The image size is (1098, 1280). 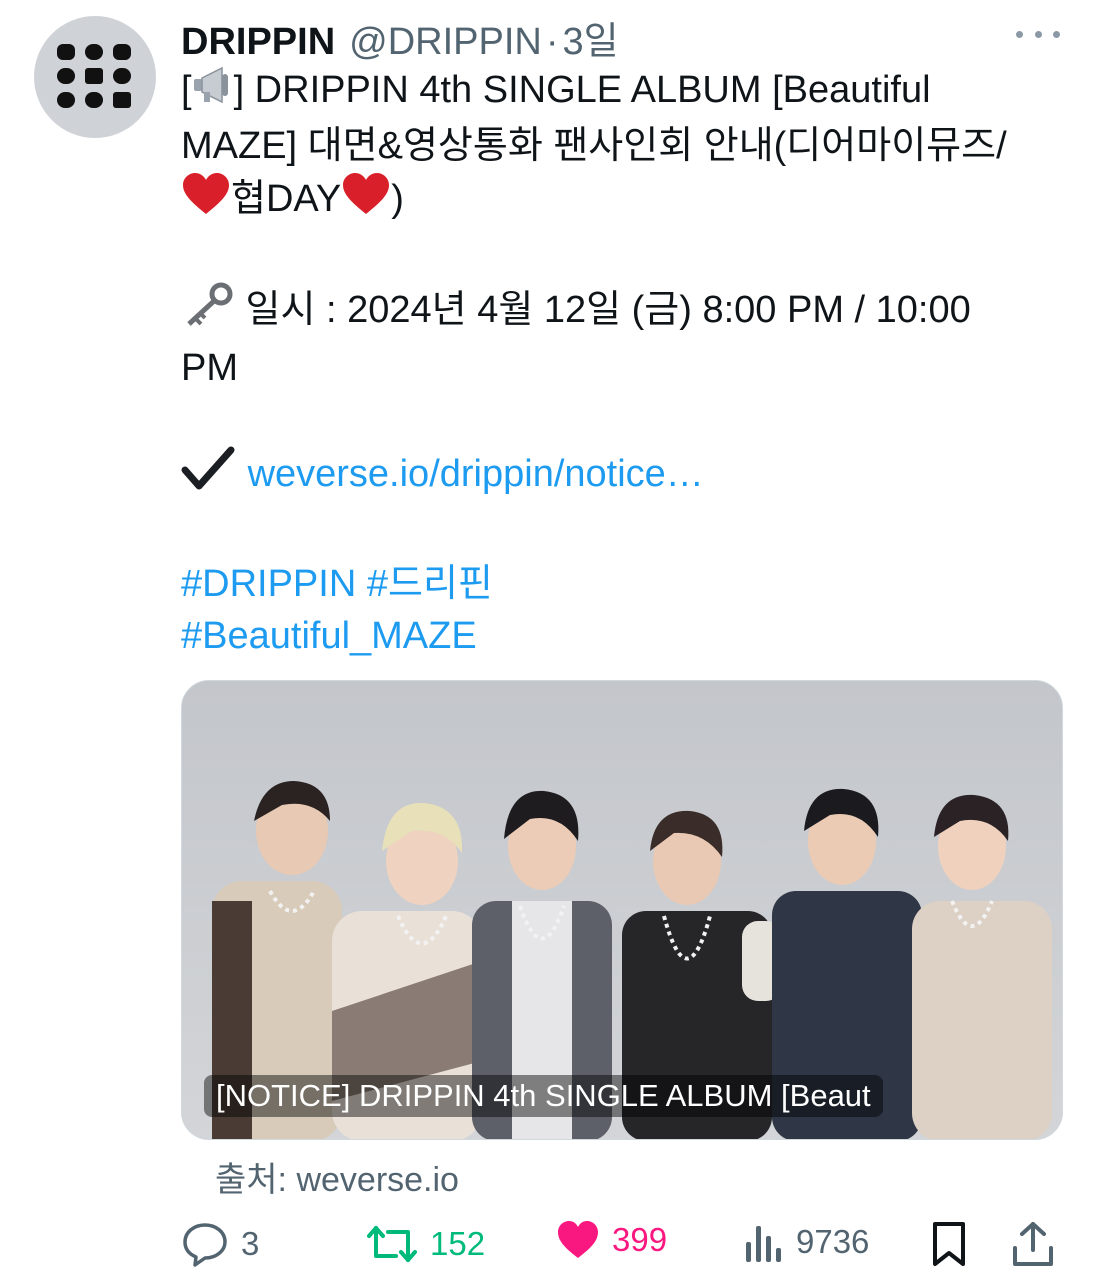 I want to click on bookmark-button, so click(x=949, y=1244).